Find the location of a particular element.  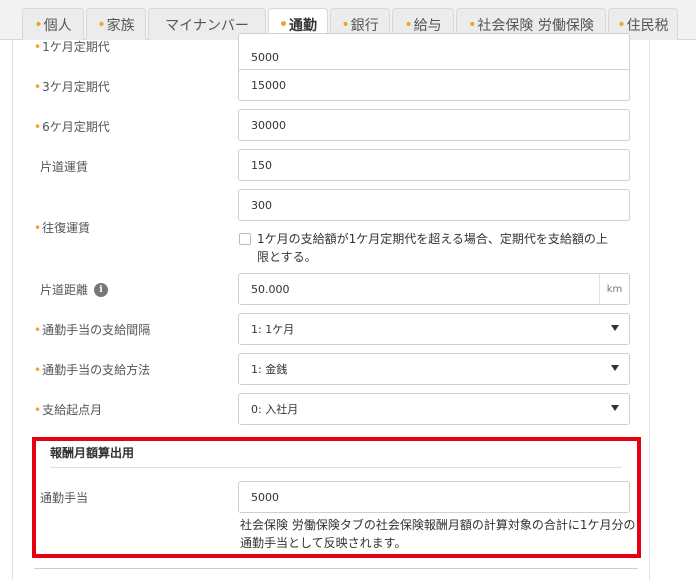

oneway-fare-label: 片道運賃 is located at coordinates (64, 167).